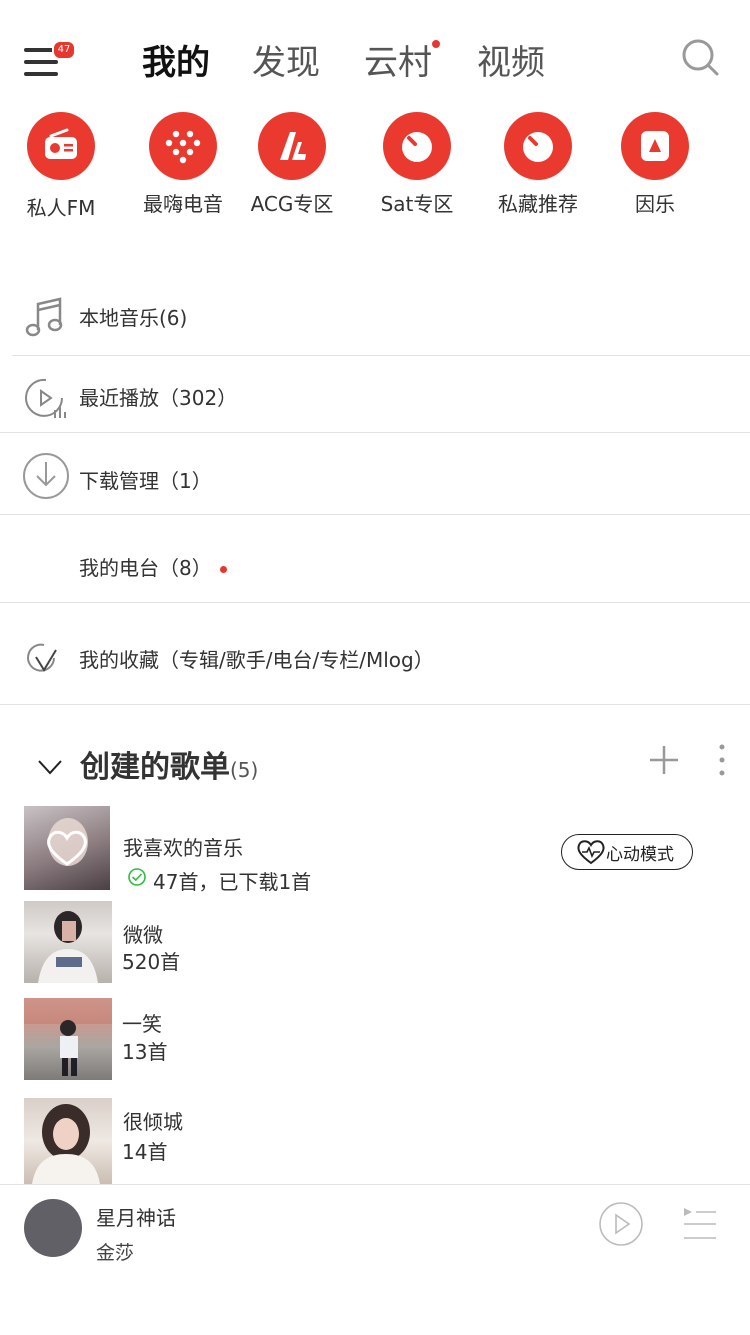  Describe the element at coordinates (375, 943) in the screenshot. I see `playlist-item: 微微 520首` at that location.